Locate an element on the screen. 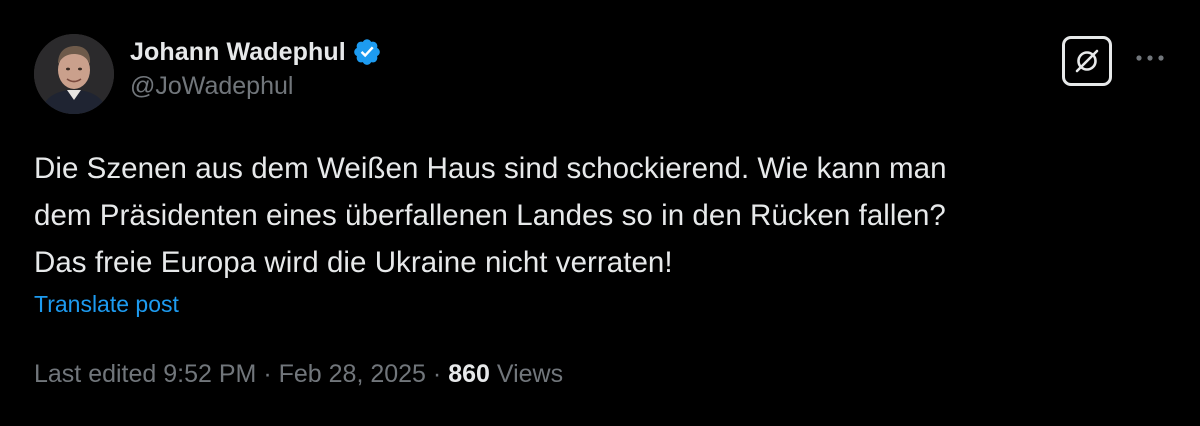  avatar is located at coordinates (74, 74).